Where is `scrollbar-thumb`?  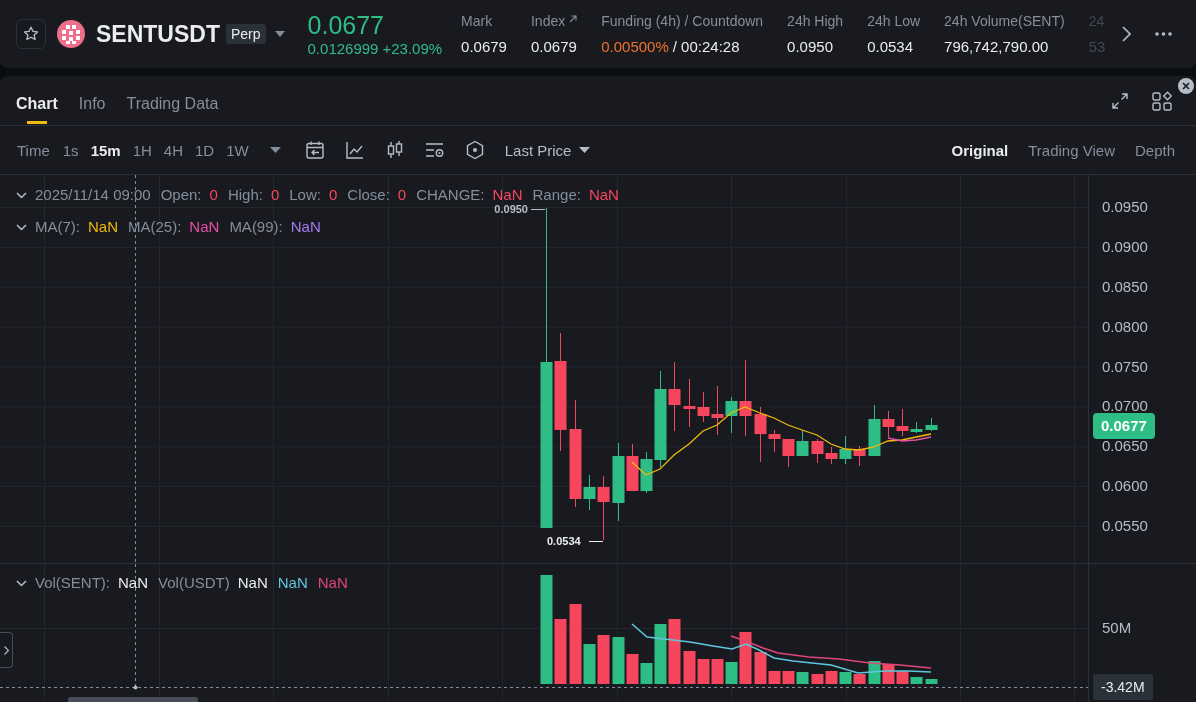 scrollbar-thumb is located at coordinates (133, 699).